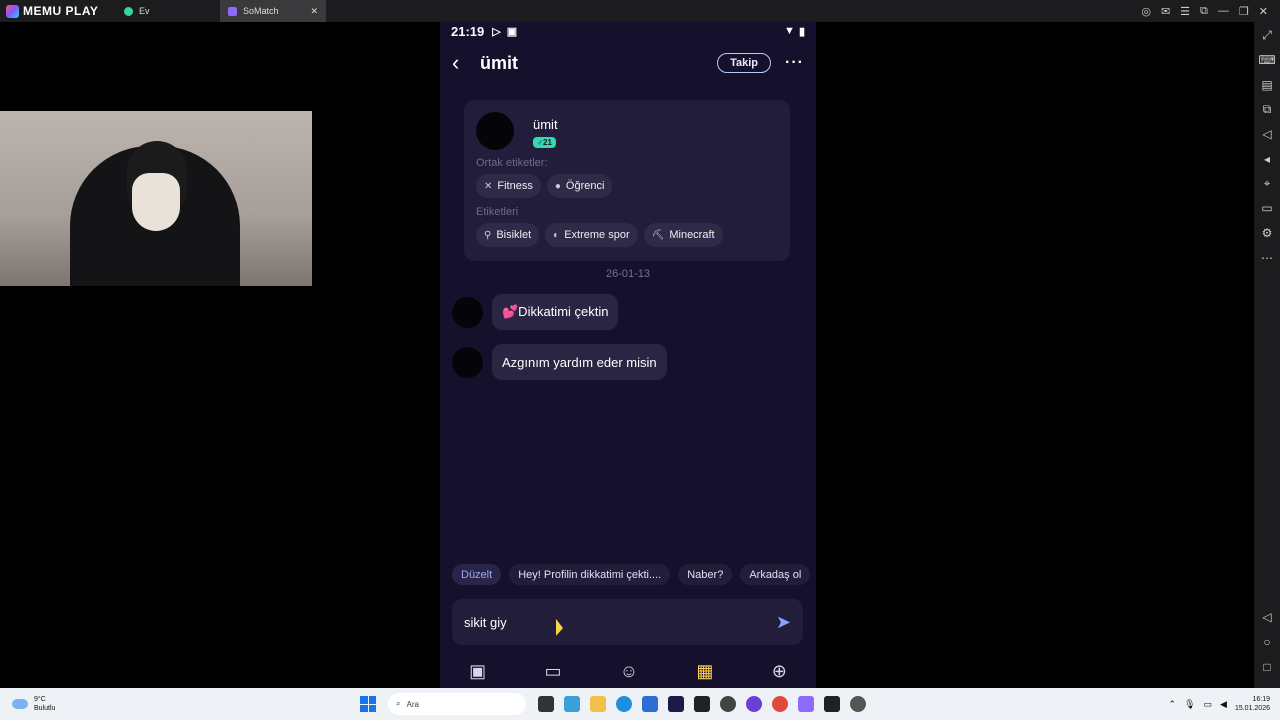  I want to click on display-icon: ▭, so click(1208, 704).